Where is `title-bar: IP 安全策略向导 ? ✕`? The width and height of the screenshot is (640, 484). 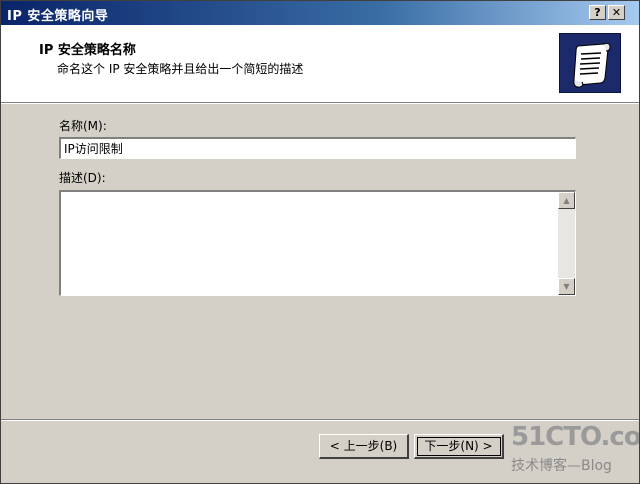 title-bar: IP 安全策略向导 ? ✕ is located at coordinates (320, 13).